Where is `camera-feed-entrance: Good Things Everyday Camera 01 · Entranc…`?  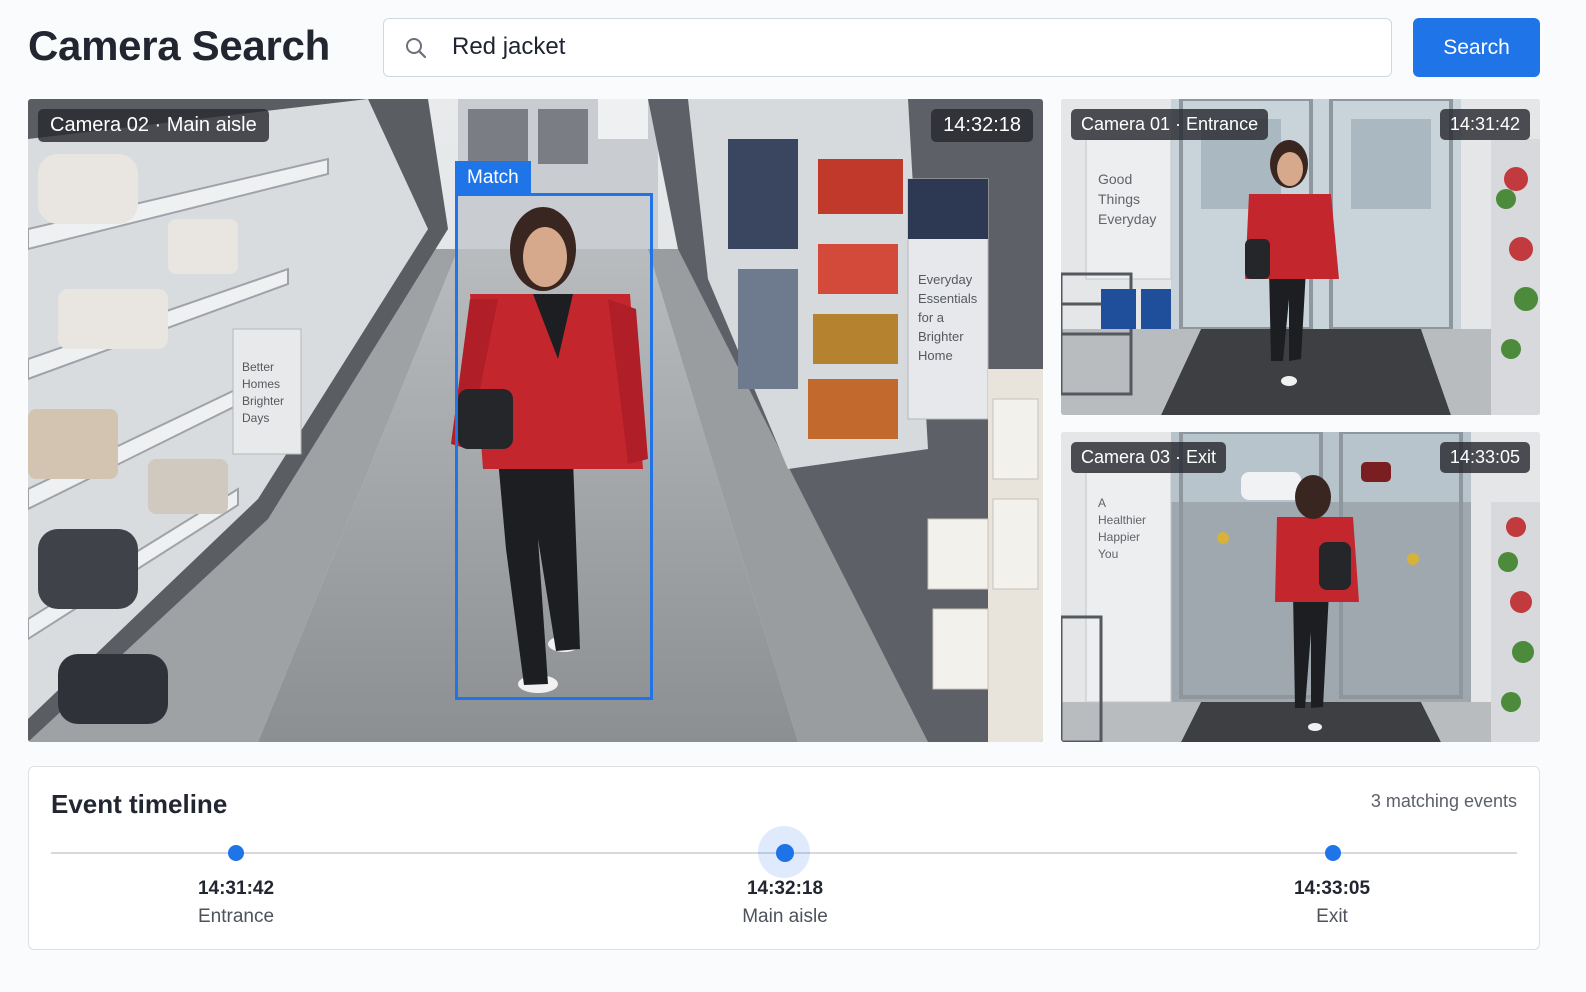 camera-feed-entrance: Good Things Everyday Camera 01 · Entranc… is located at coordinates (1300, 257).